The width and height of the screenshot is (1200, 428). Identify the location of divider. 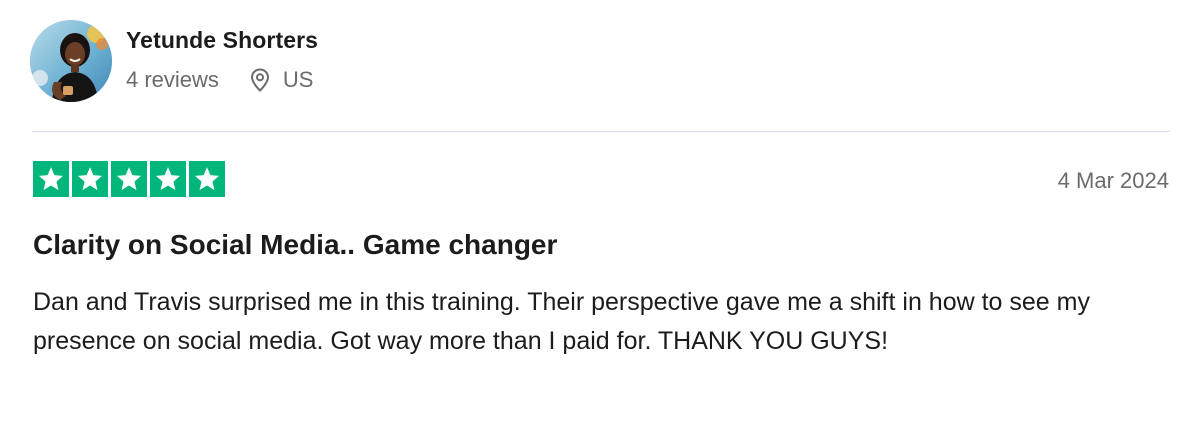
(601, 131).